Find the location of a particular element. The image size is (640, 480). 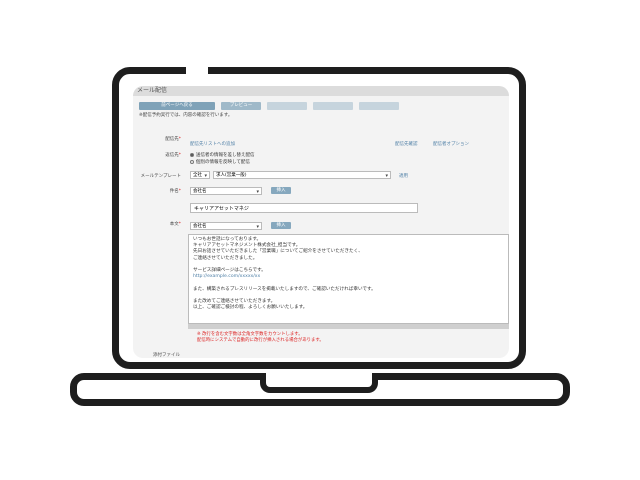

template-apply-link: 適用 is located at coordinates (403, 176).